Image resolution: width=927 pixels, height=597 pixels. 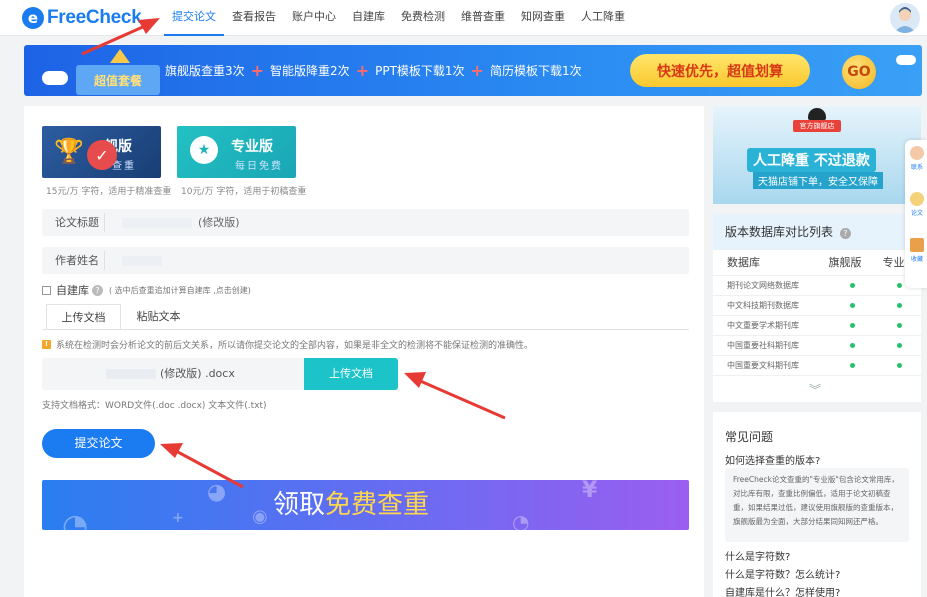 What do you see at coordinates (817, 366) in the screenshot?
I see `table-row: 中国重要文科期刊库` at bounding box center [817, 366].